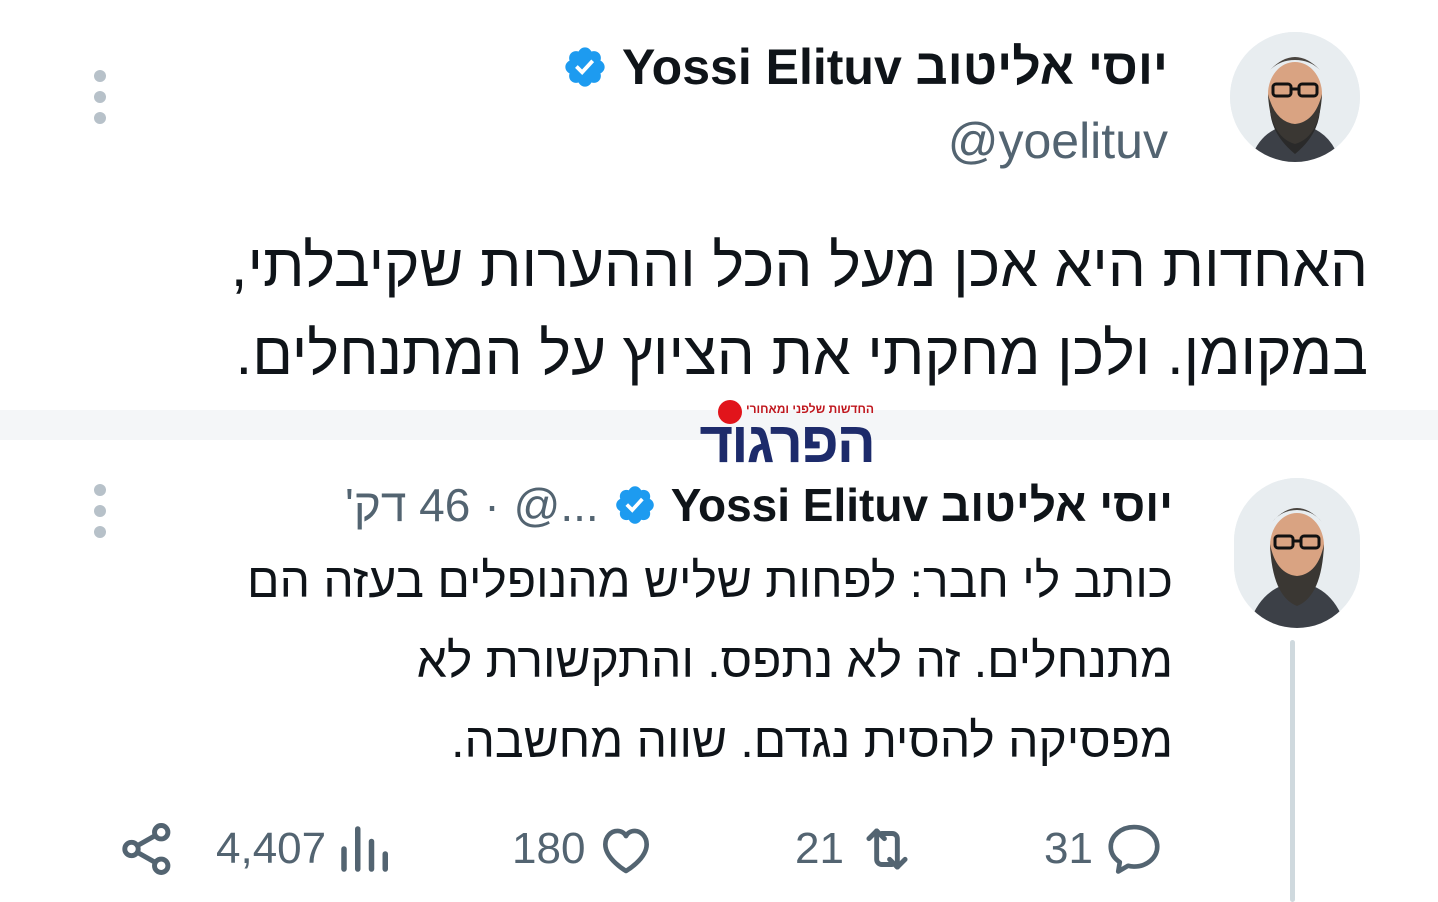 The height and width of the screenshot is (902, 1438). What do you see at coordinates (1058, 141) in the screenshot?
I see `top-handle: @yoelituv` at bounding box center [1058, 141].